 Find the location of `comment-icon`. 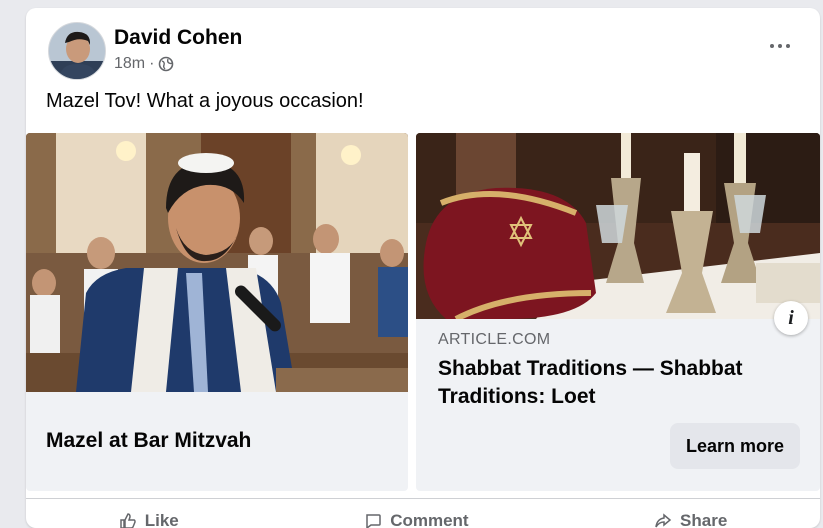

comment-icon is located at coordinates (373, 521).